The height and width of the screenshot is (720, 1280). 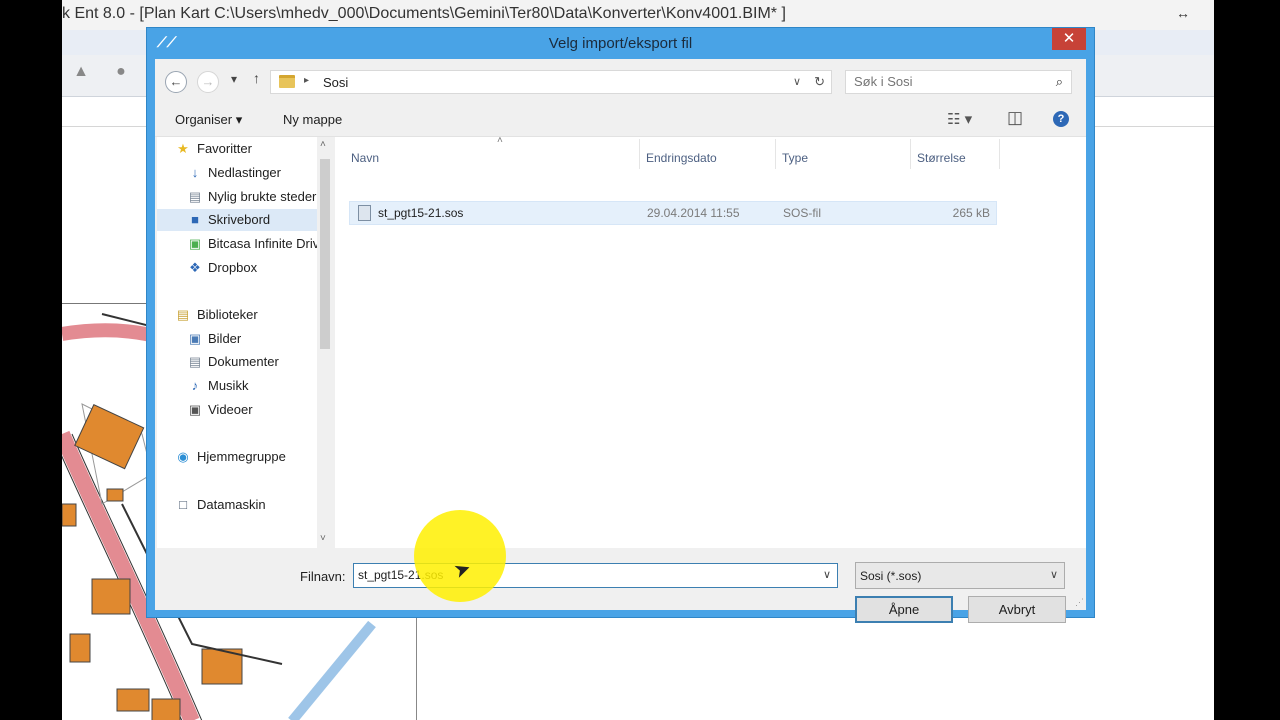 I want to click on nav-item-skrivebord: ■ Skrivebord, so click(x=237, y=220).